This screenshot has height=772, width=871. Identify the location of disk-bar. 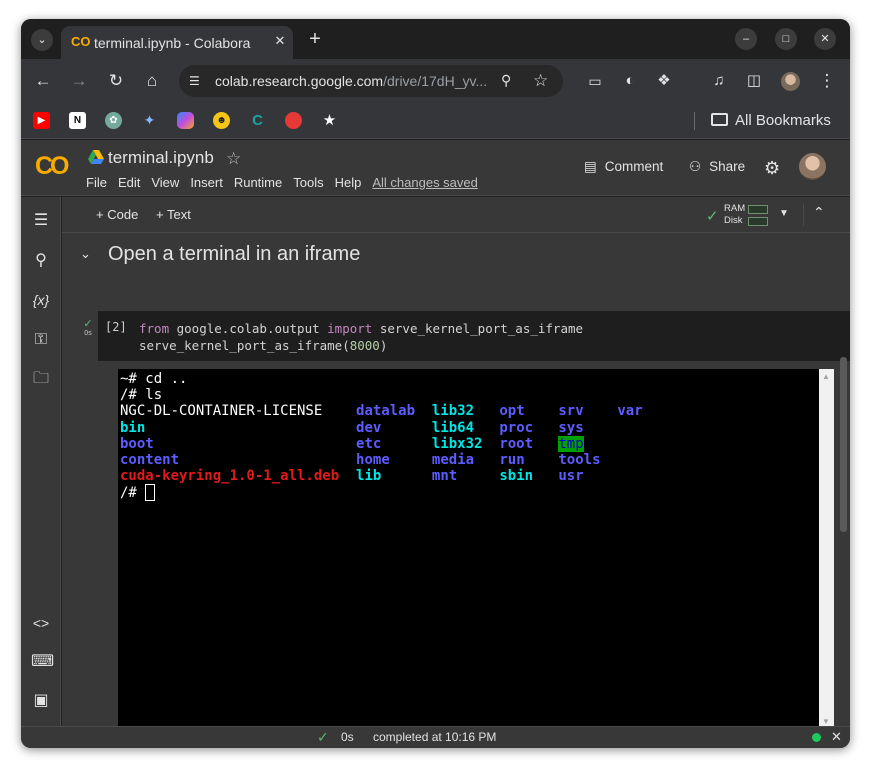
(758, 221).